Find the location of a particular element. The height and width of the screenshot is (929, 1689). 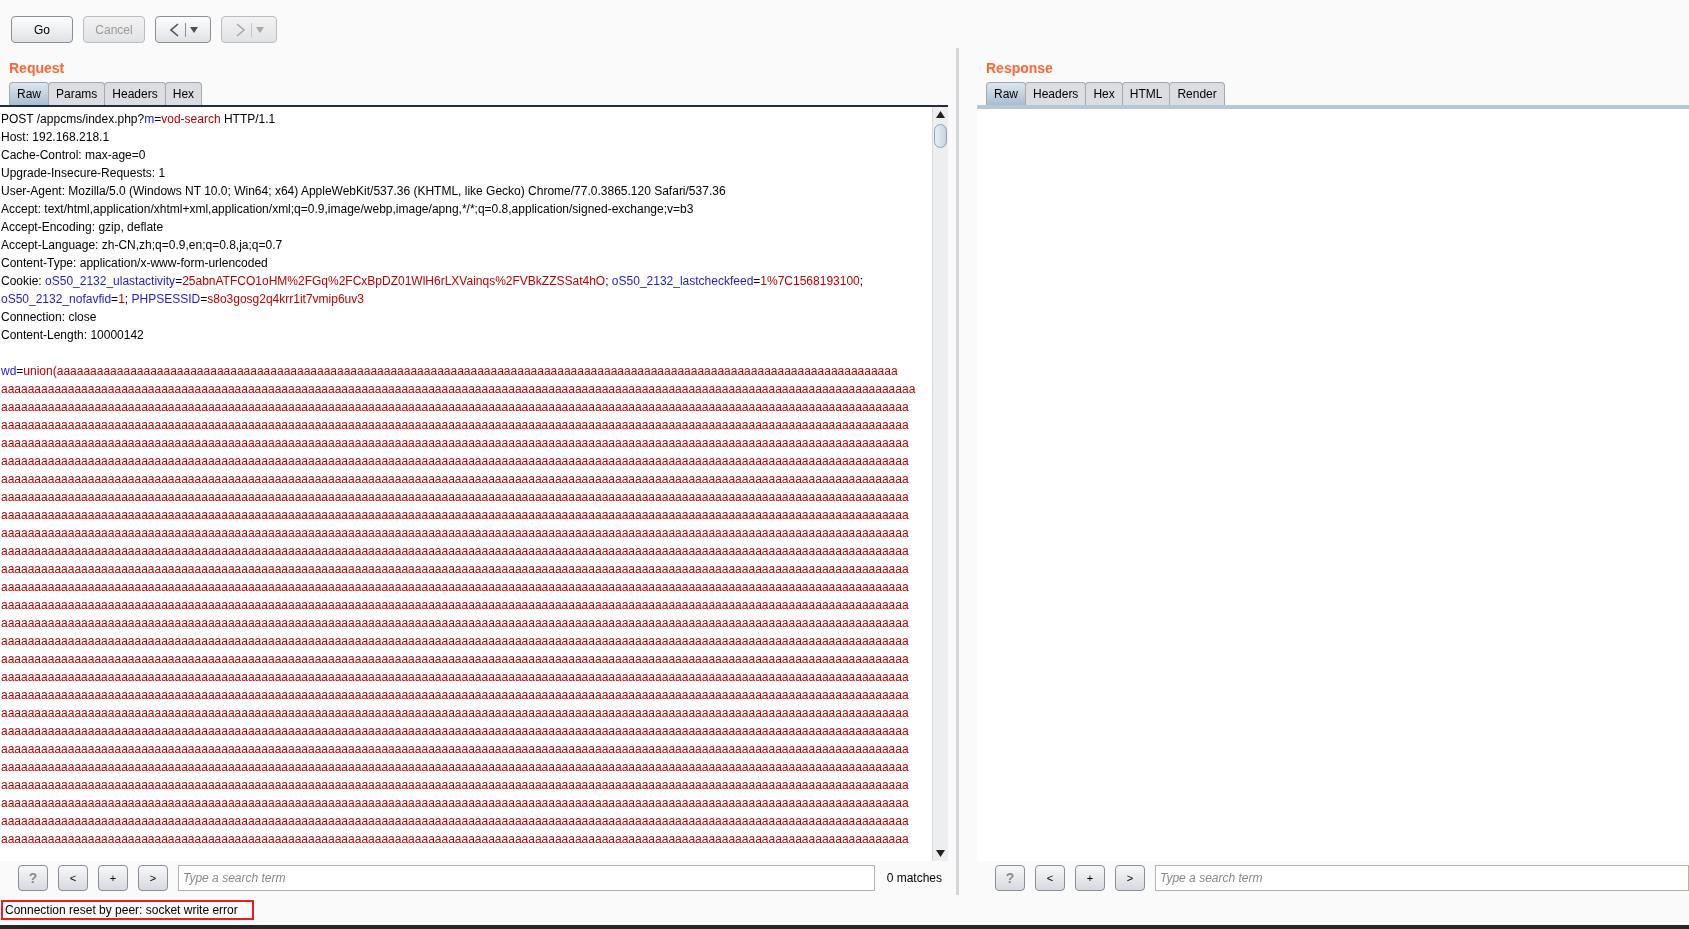

code-line: Cookie: oS50_2132_ulastactivity=25abnATFCO1oHM%2FGq%2FCxBpDZ01WlH6rLXVainqs%2FVBkZZSSat4hO; oS50_2132_lastcheckfeed=1%7C1568193100; is located at coordinates (433, 281).